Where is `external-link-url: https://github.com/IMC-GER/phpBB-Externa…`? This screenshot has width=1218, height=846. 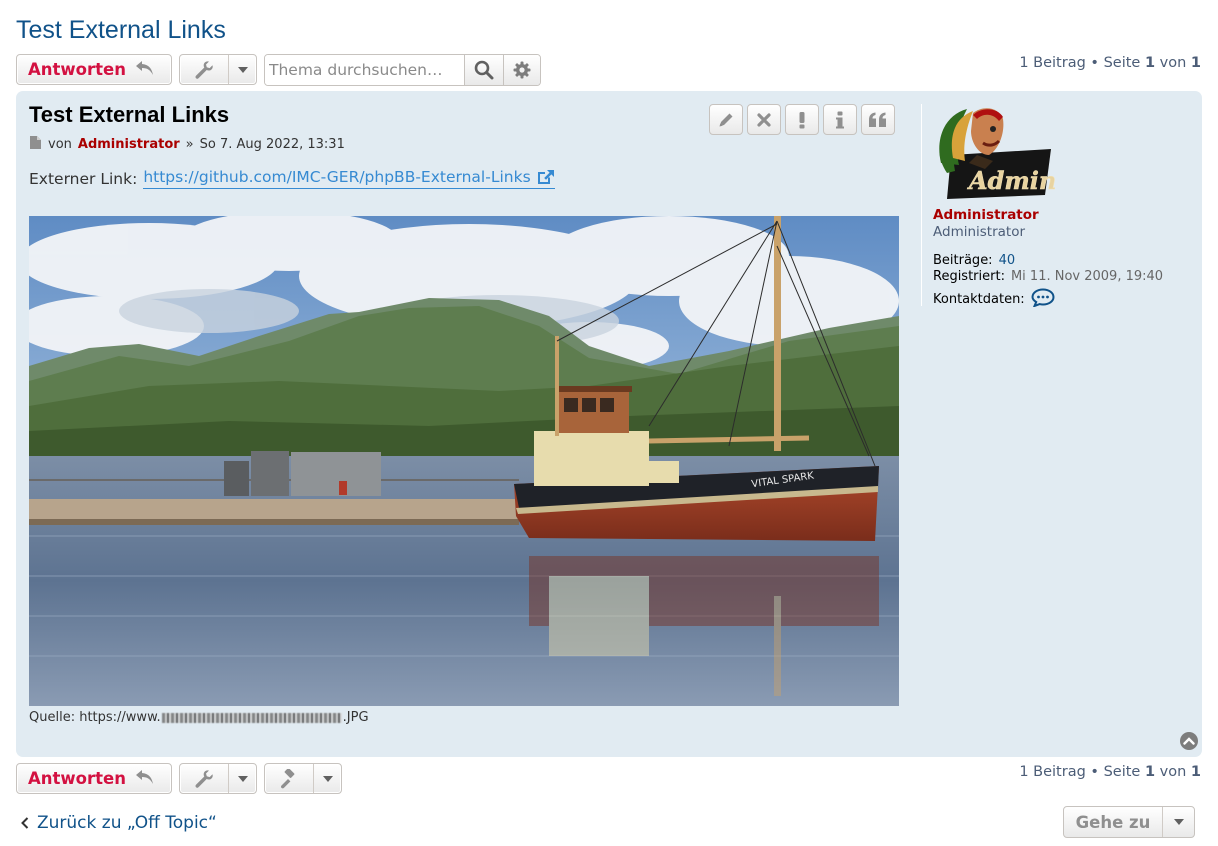
external-link-url: https://github.com/IMC-GER/phpBB-Externa… is located at coordinates (337, 177).